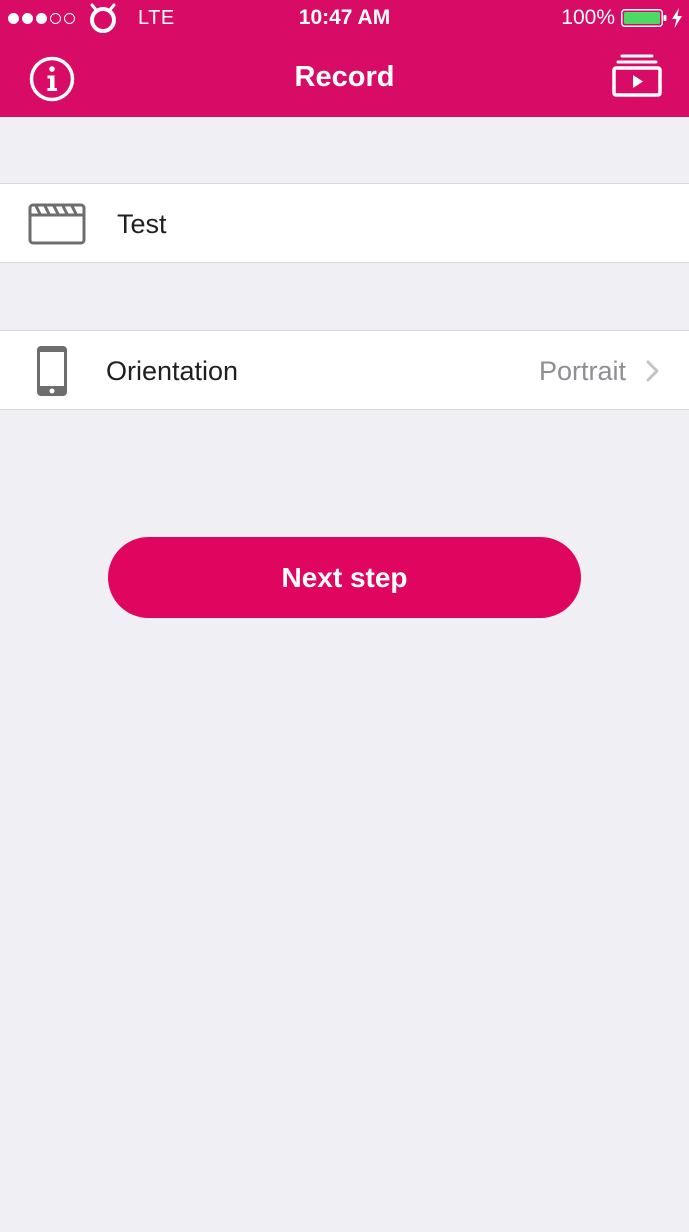 Image resolution: width=689 pixels, height=1232 pixels. What do you see at coordinates (582, 371) in the screenshot?
I see `orientation-value: Portrait` at bounding box center [582, 371].